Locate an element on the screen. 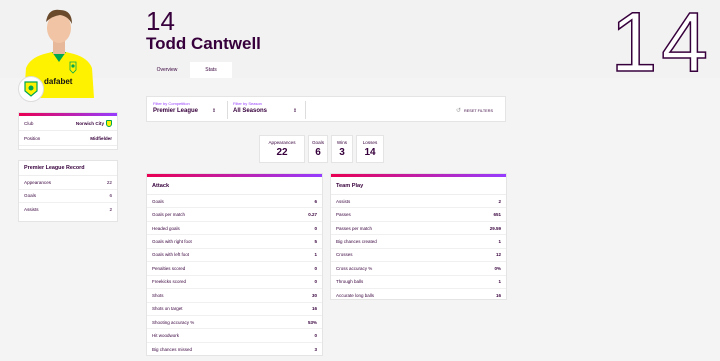 The image size is (720, 361). competition-filter: Filter by Competition Premier League ⇕ is located at coordinates (184, 107).